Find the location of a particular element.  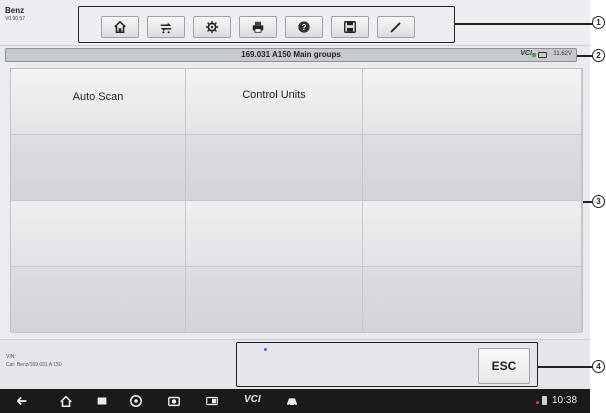

back-arrow-icon is located at coordinates (22, 401).